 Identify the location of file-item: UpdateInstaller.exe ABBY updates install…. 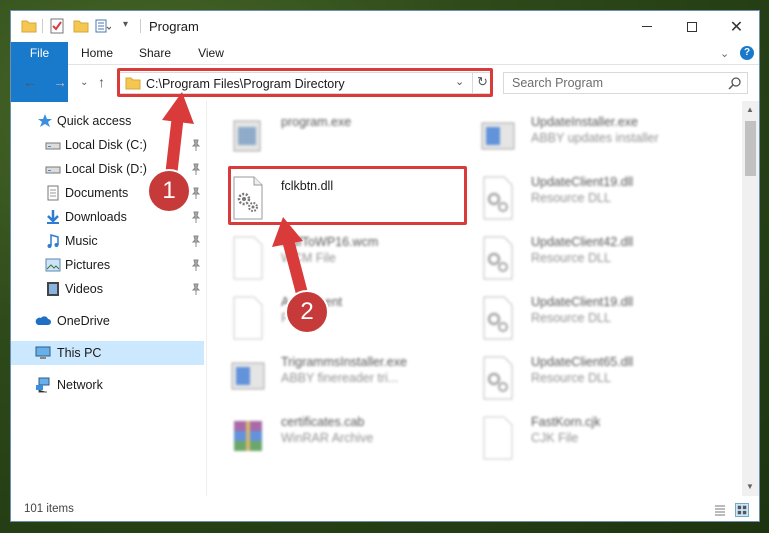
(578, 139).